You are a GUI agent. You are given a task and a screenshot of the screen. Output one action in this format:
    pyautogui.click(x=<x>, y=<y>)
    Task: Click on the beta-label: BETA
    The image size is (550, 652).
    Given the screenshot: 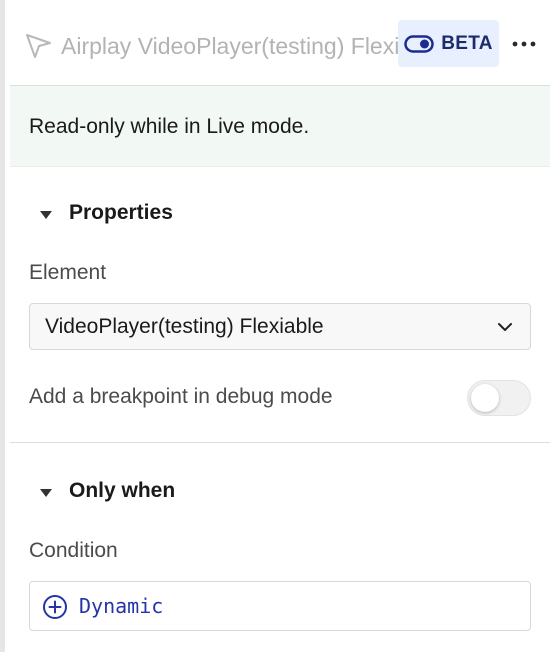 What is the action you would take?
    pyautogui.click(x=467, y=43)
    